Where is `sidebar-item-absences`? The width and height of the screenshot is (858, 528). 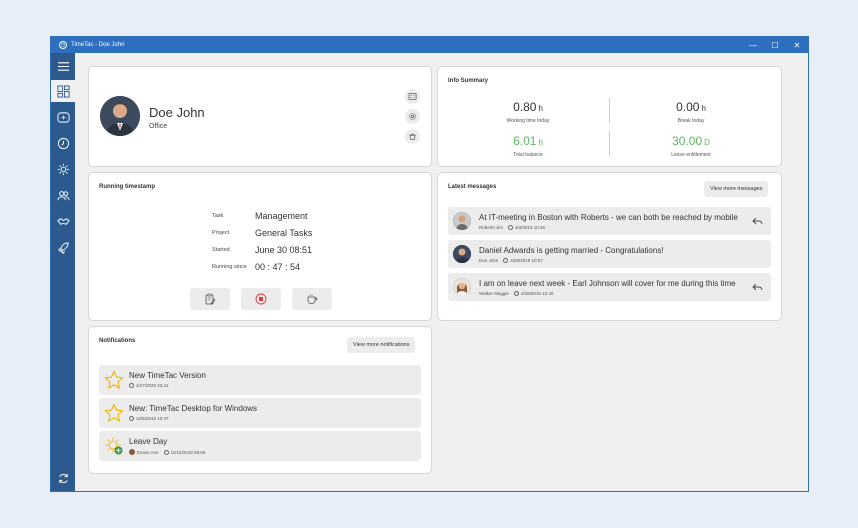 sidebar-item-absences is located at coordinates (63, 169).